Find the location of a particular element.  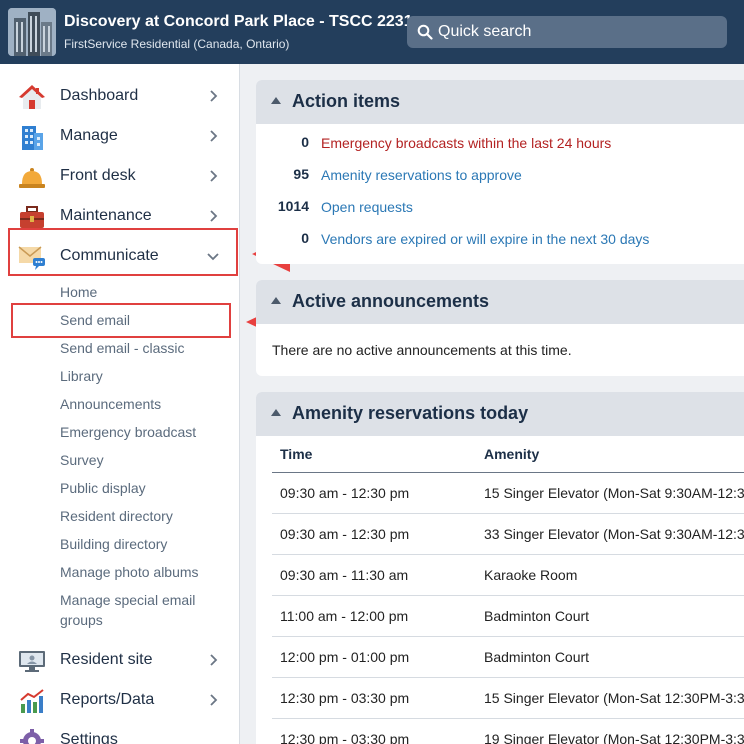

search-placeholder: Quick search is located at coordinates (485, 31).